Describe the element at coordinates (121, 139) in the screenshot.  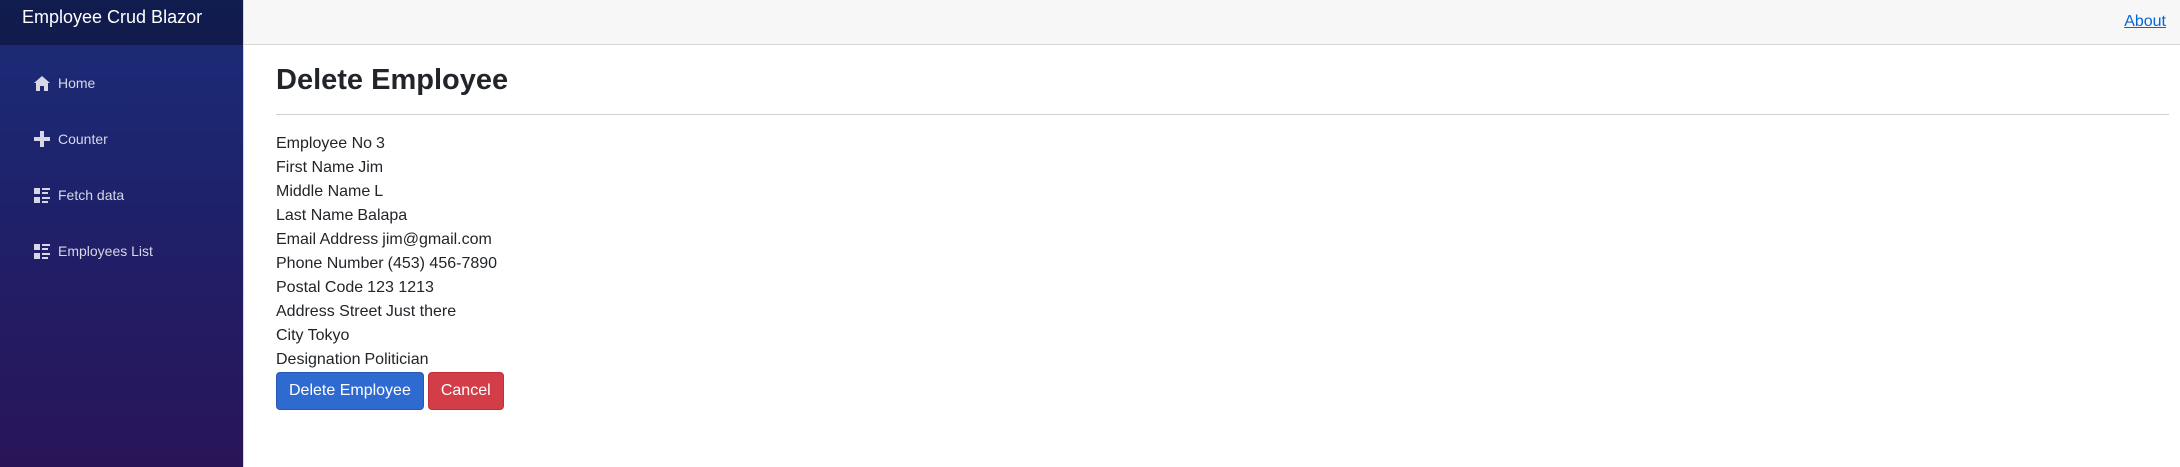
I see `sidebar-item-counter: Counter` at that location.